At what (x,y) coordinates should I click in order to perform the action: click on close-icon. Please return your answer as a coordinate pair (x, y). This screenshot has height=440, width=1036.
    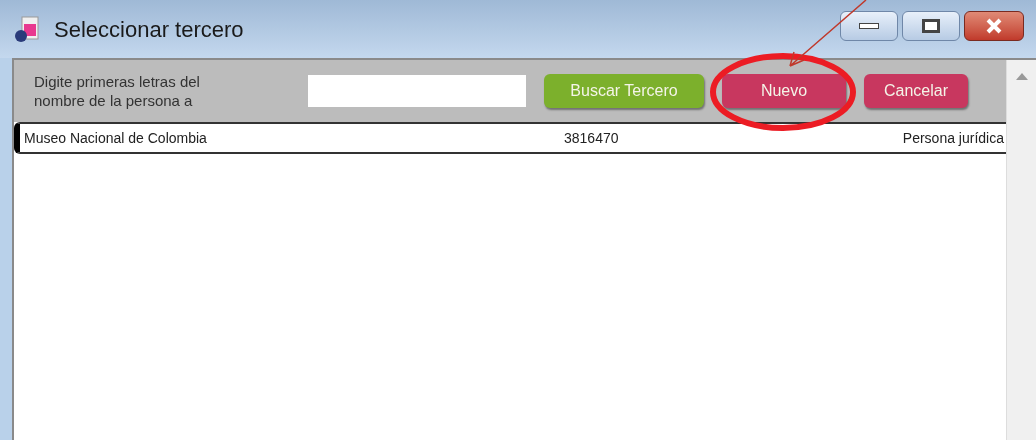
    Looking at the image, I should click on (994, 26).